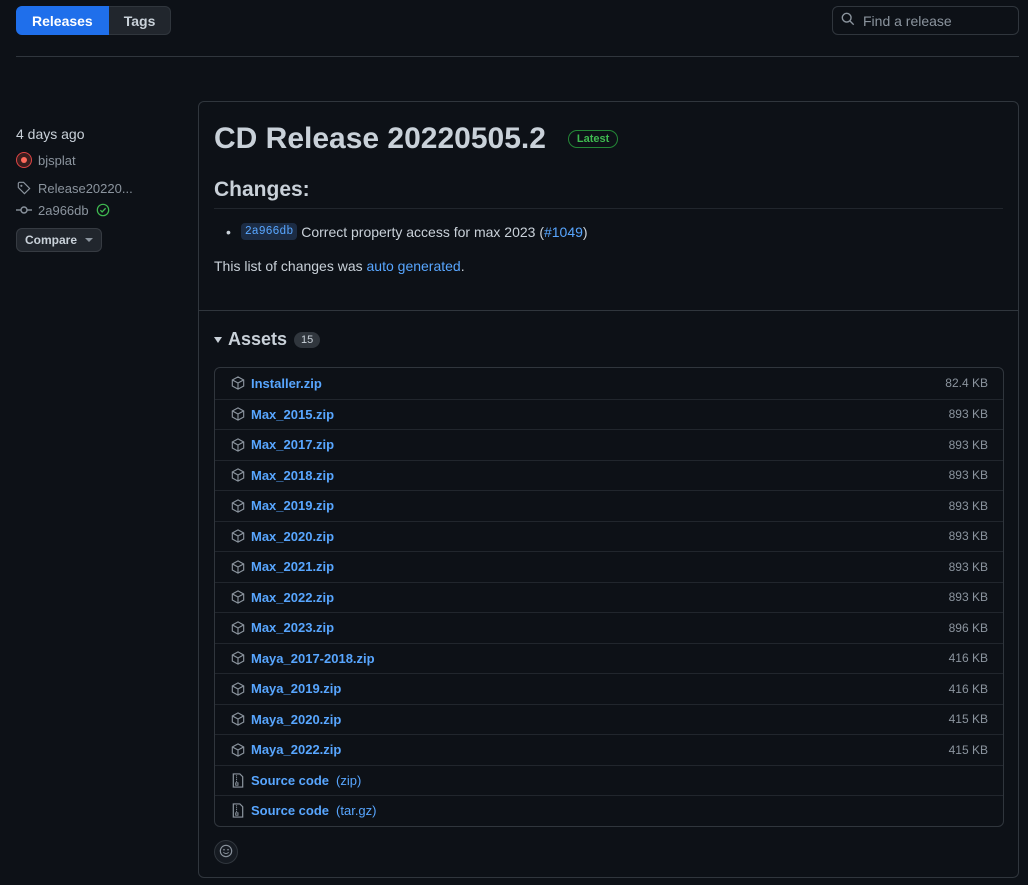 The height and width of the screenshot is (885, 1028). What do you see at coordinates (609, 810) in the screenshot?
I see `source-code-row: Source code (tar.gz)` at bounding box center [609, 810].